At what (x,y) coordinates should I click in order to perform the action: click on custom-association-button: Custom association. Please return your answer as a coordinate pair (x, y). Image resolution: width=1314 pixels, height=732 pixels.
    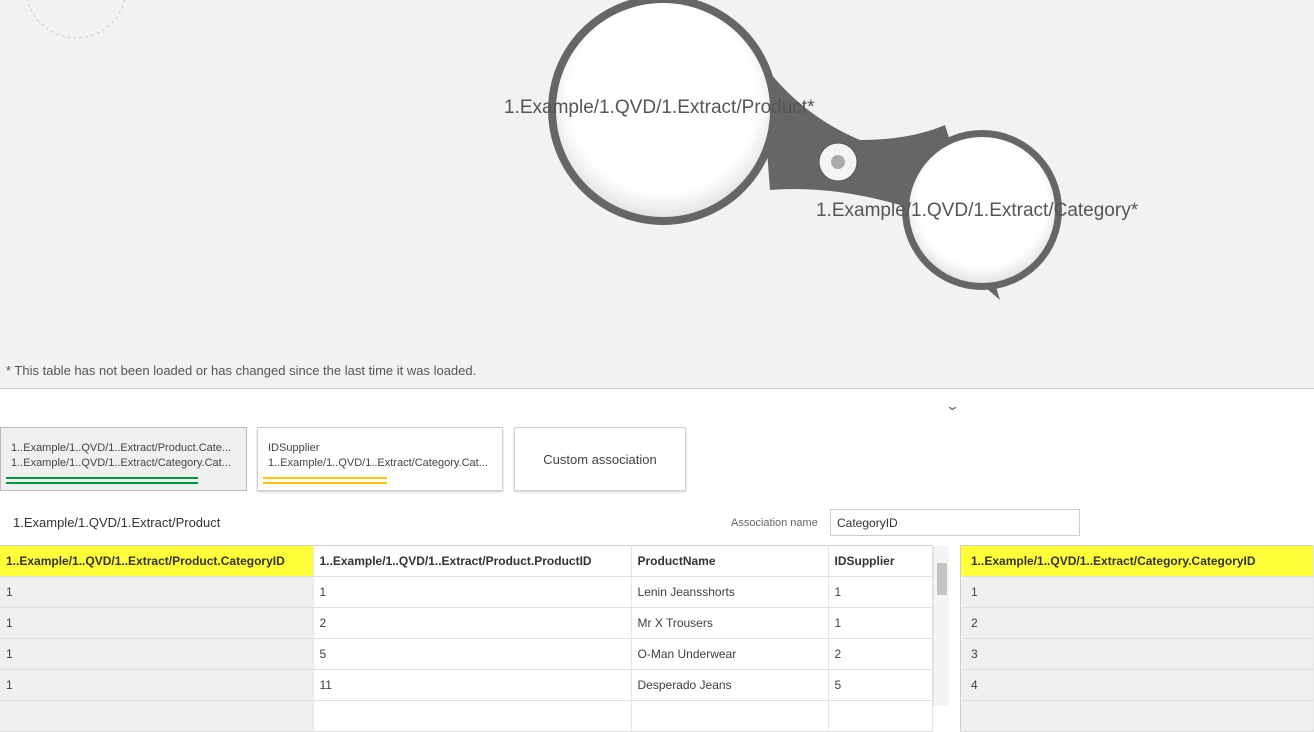
    Looking at the image, I should click on (600, 459).